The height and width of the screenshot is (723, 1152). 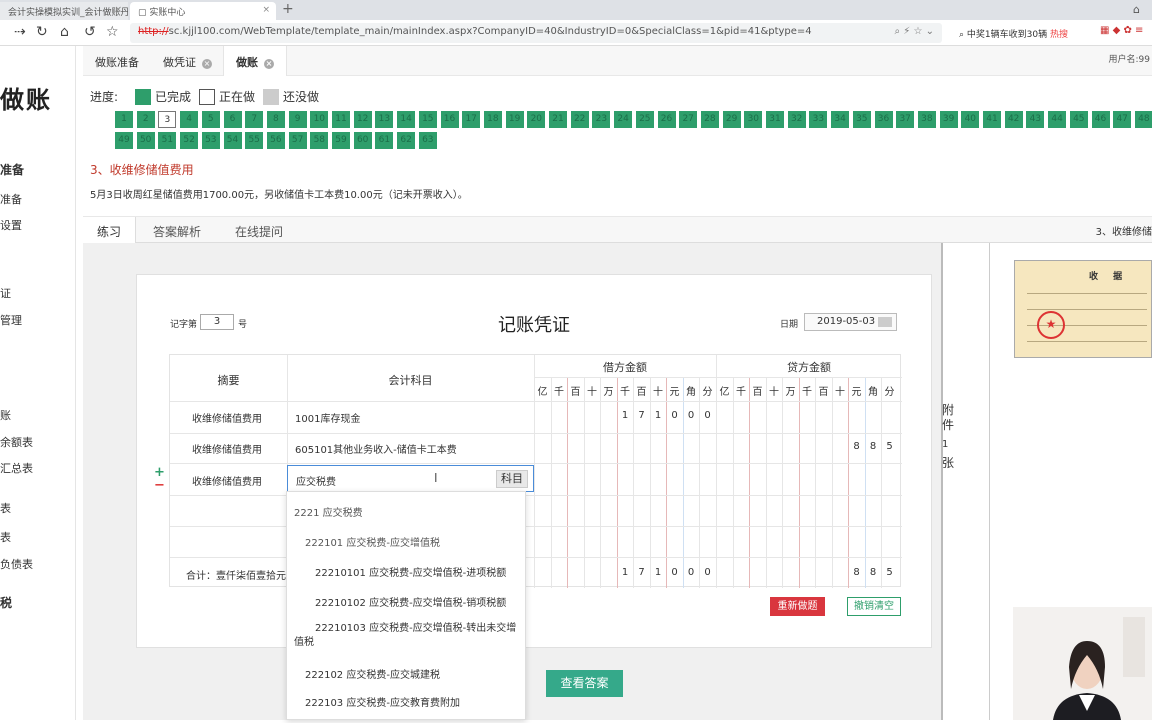 I want to click on progress-cell: 60, so click(x=362, y=140).